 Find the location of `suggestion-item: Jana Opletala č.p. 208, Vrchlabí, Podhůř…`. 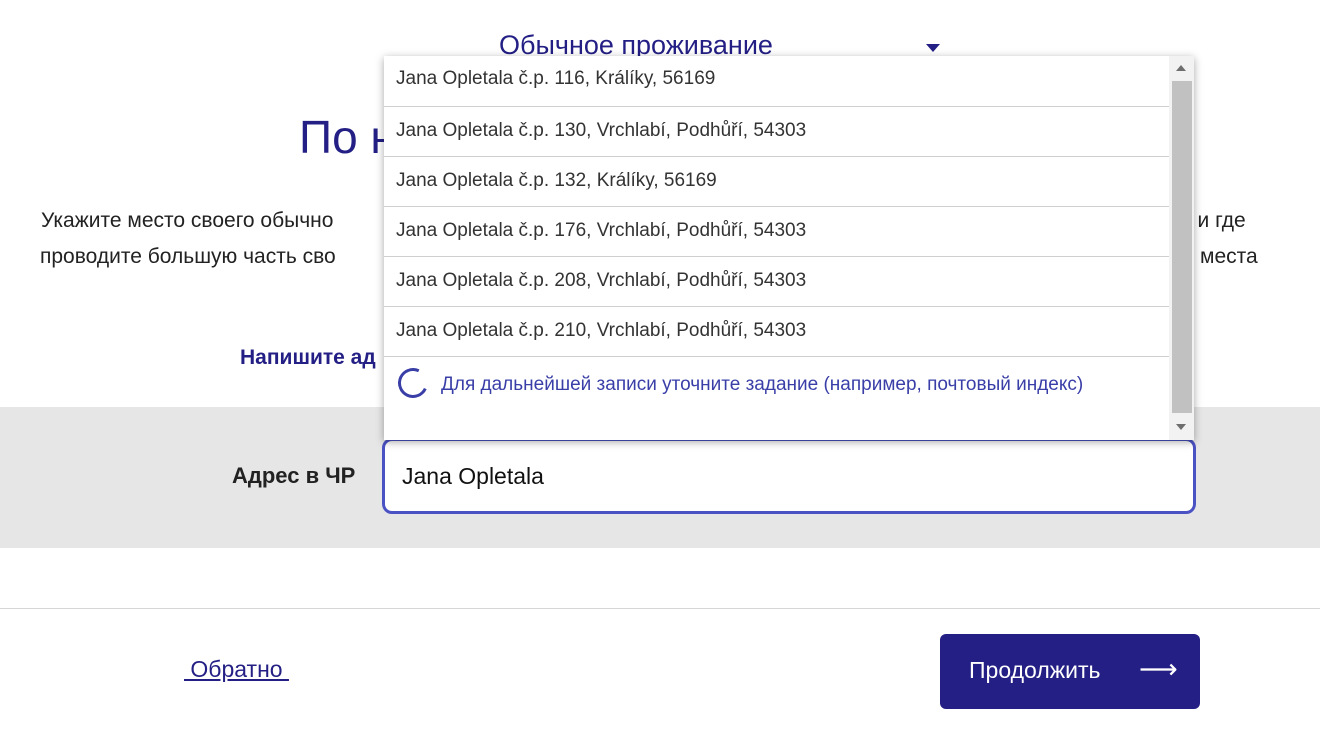

suggestion-item: Jana Opletala č.p. 208, Vrchlabí, Podhůř… is located at coordinates (776, 282).